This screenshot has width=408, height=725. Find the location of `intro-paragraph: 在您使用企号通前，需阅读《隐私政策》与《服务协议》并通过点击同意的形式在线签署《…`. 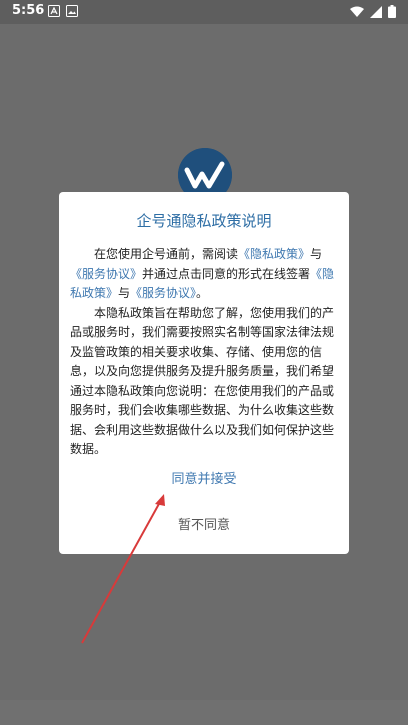

intro-paragraph: 在您使用企号通前，需阅读《隐私政策》与《服务协议》并通过点击同意的形式在线签署《… is located at coordinates (205, 274).